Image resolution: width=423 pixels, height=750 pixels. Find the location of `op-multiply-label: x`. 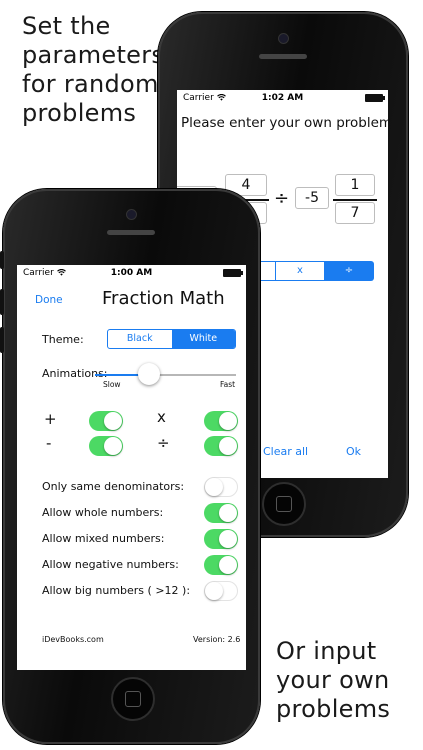

op-multiply-label: x is located at coordinates (161, 417).